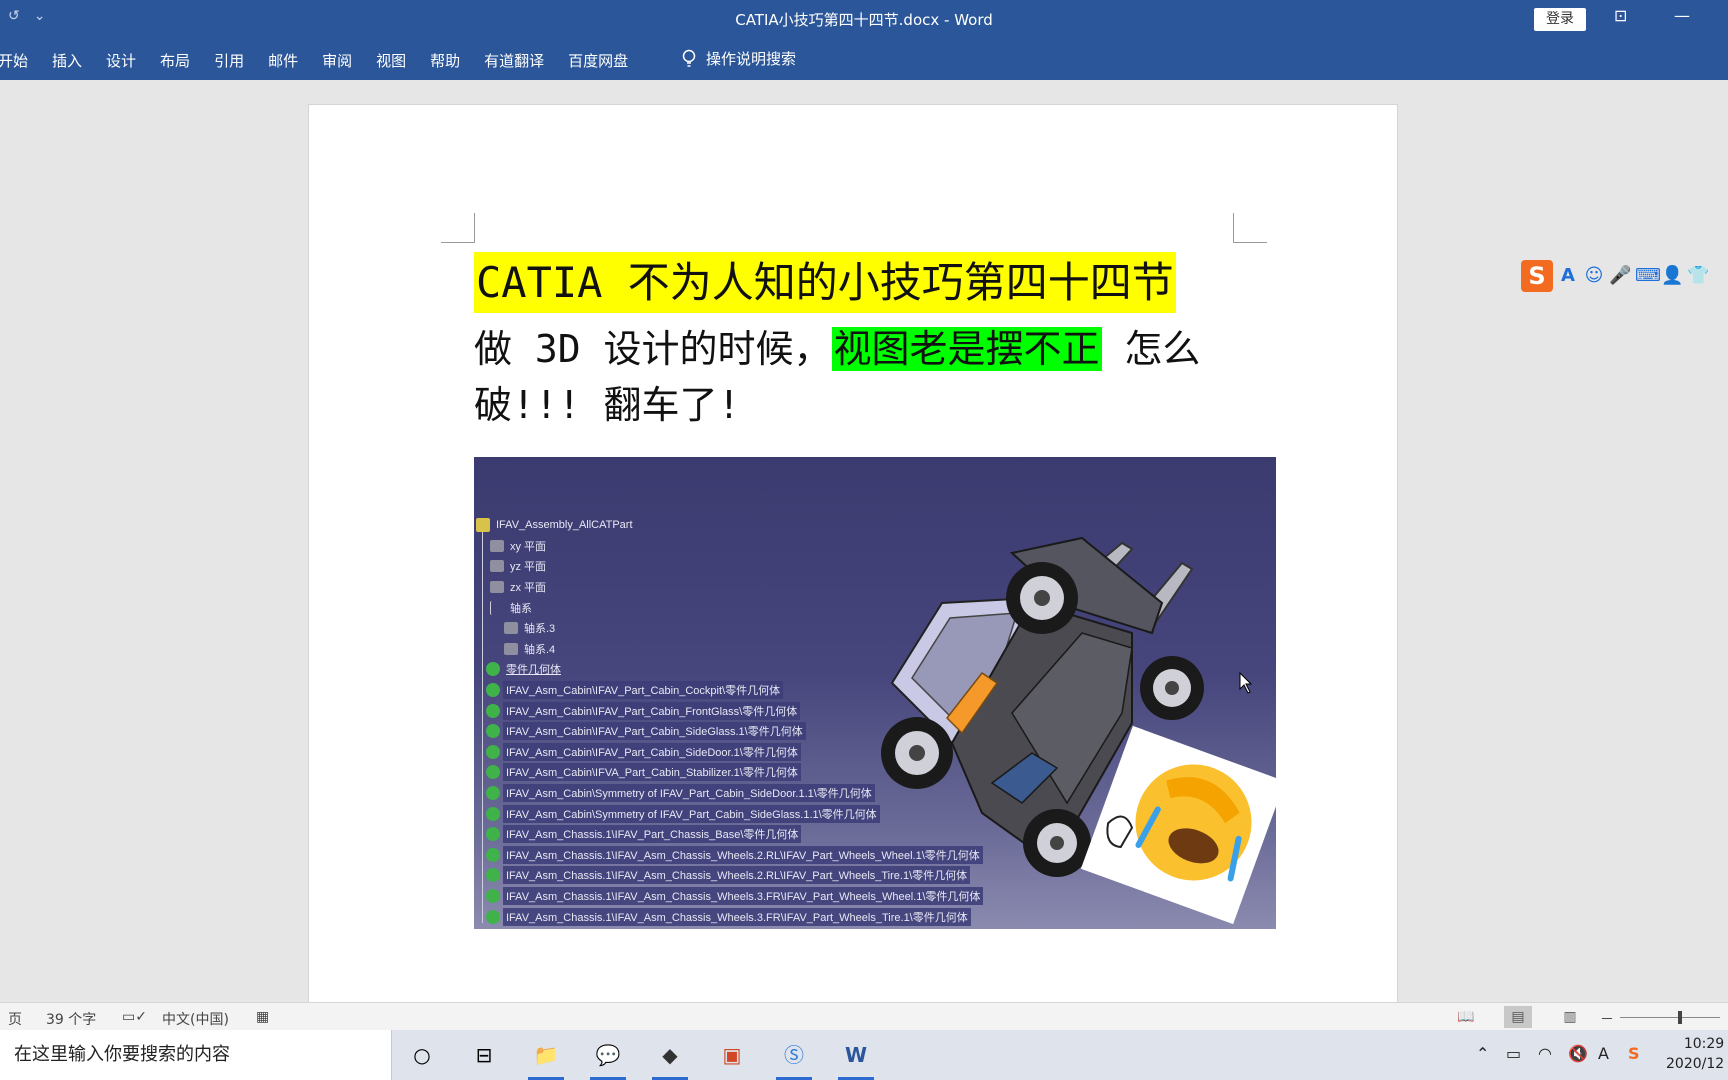  What do you see at coordinates (484, 1055) in the screenshot?
I see `task-view-icon: ⊟` at bounding box center [484, 1055].